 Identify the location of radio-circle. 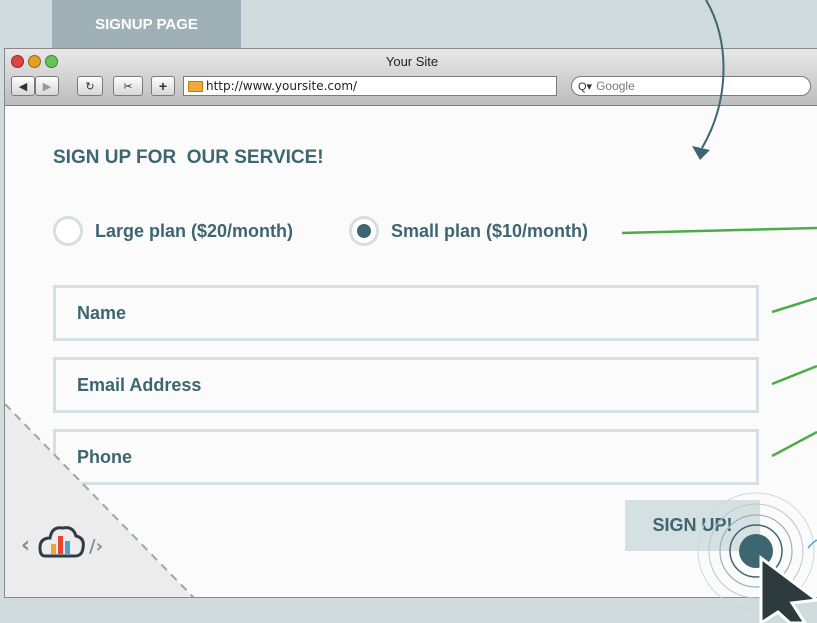
(68, 231).